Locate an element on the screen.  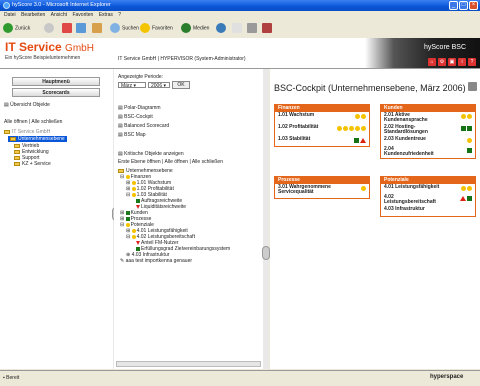
history-button is located at coordinates (222, 28).